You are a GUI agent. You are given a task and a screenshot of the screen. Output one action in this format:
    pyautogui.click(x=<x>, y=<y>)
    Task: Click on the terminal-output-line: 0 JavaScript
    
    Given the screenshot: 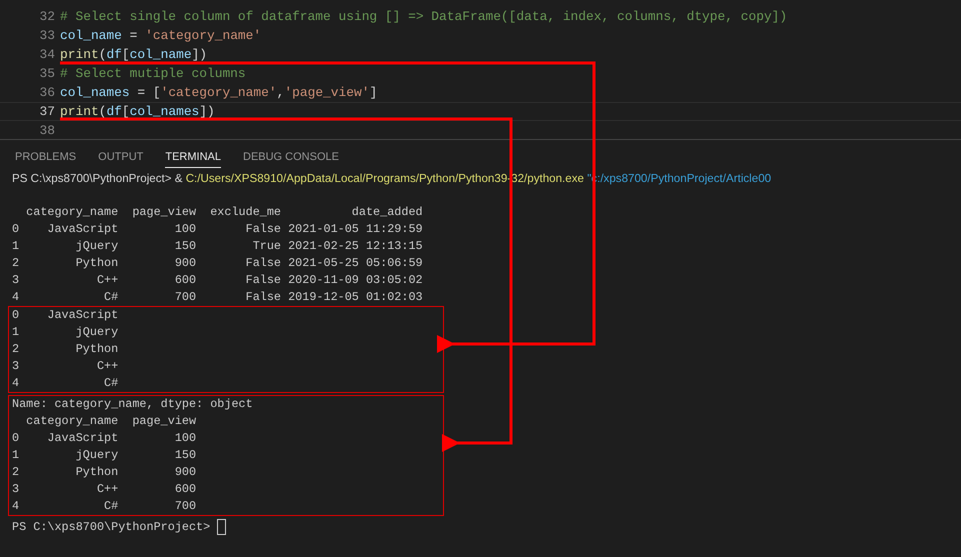 What is the action you would take?
    pyautogui.click(x=66, y=315)
    